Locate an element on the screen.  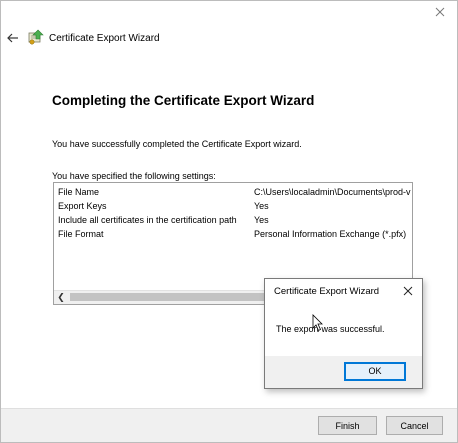
setting-key: File Name is located at coordinates (79, 192).